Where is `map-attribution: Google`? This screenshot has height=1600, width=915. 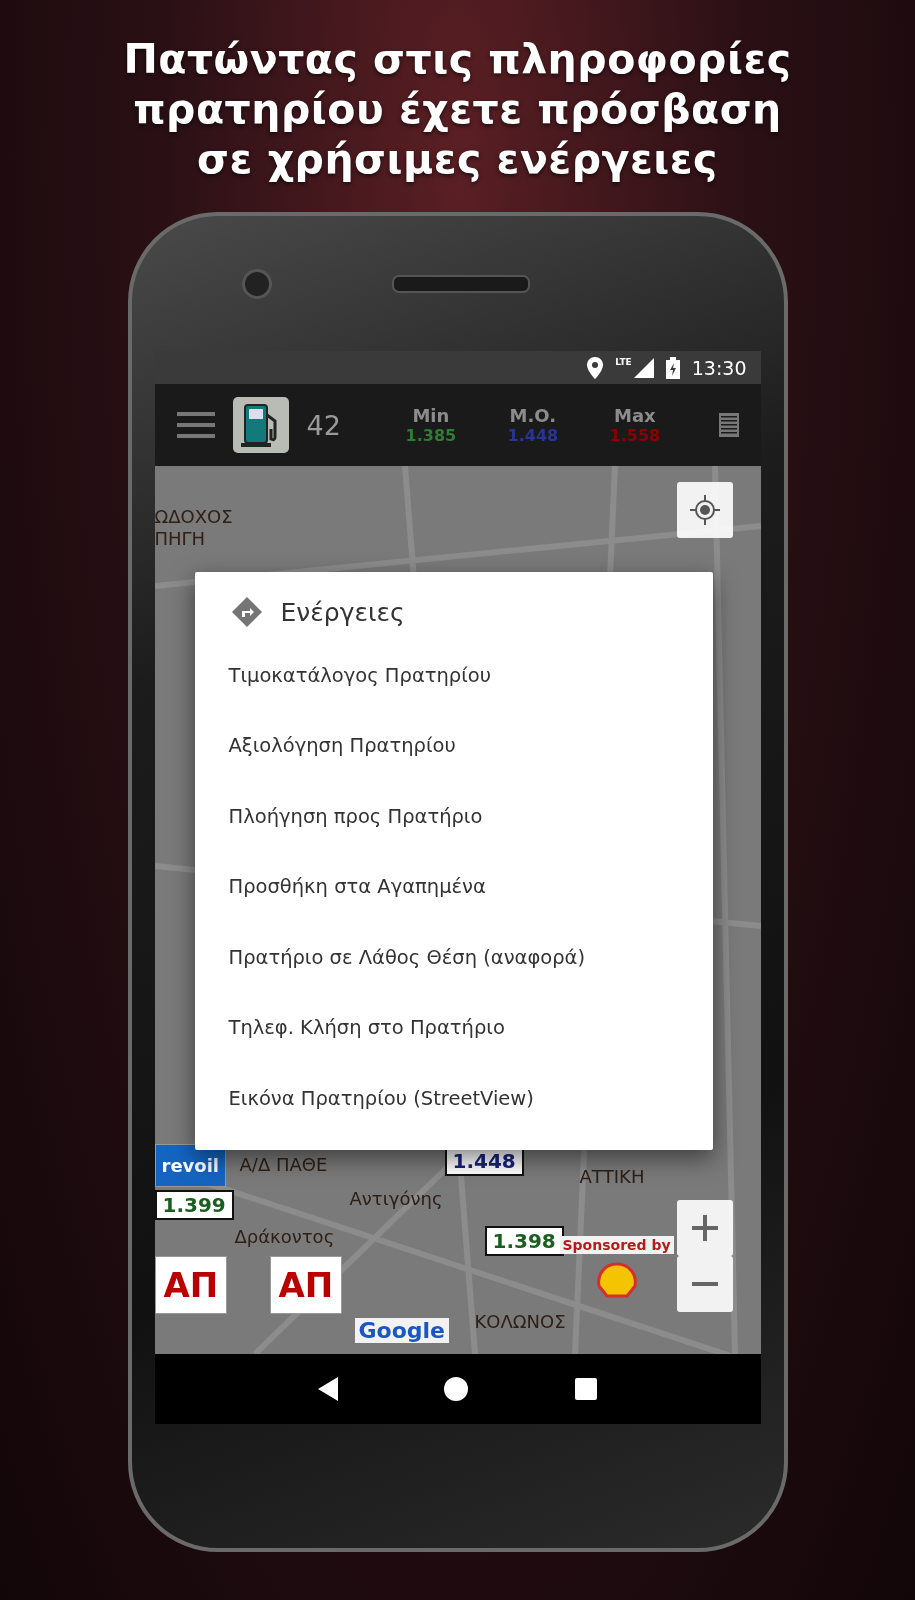 map-attribution: Google is located at coordinates (401, 1330).